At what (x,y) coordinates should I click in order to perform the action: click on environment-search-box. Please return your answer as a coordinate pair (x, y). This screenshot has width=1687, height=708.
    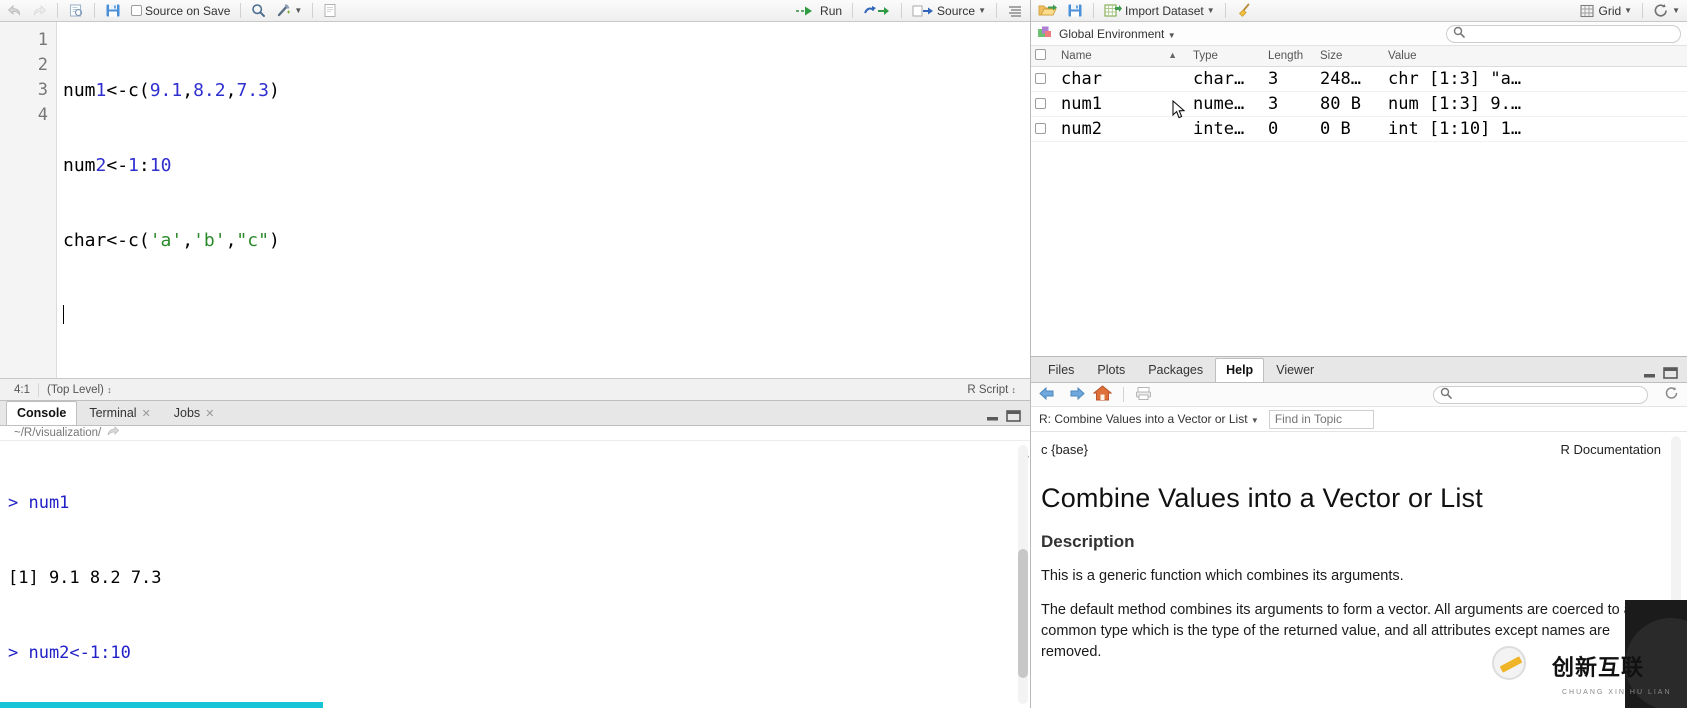
    Looking at the image, I should click on (1563, 33).